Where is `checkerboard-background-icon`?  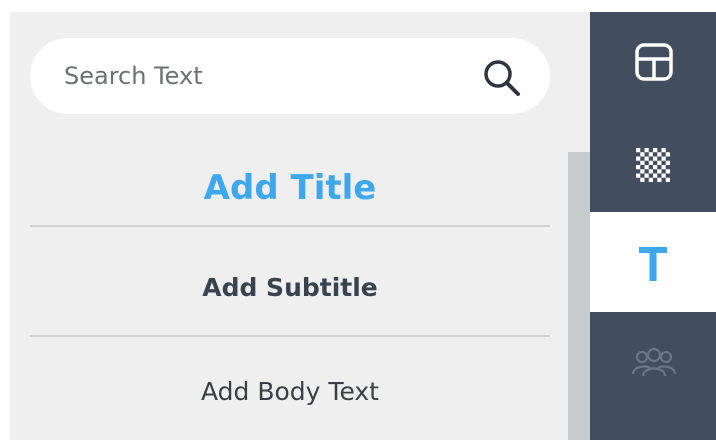 checkerboard-background-icon is located at coordinates (653, 165).